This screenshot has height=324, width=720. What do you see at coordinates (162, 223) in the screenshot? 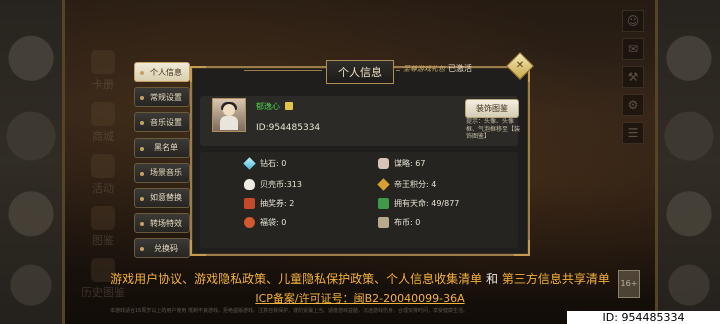
I see `tab-transition-effects: 转场特效` at bounding box center [162, 223].